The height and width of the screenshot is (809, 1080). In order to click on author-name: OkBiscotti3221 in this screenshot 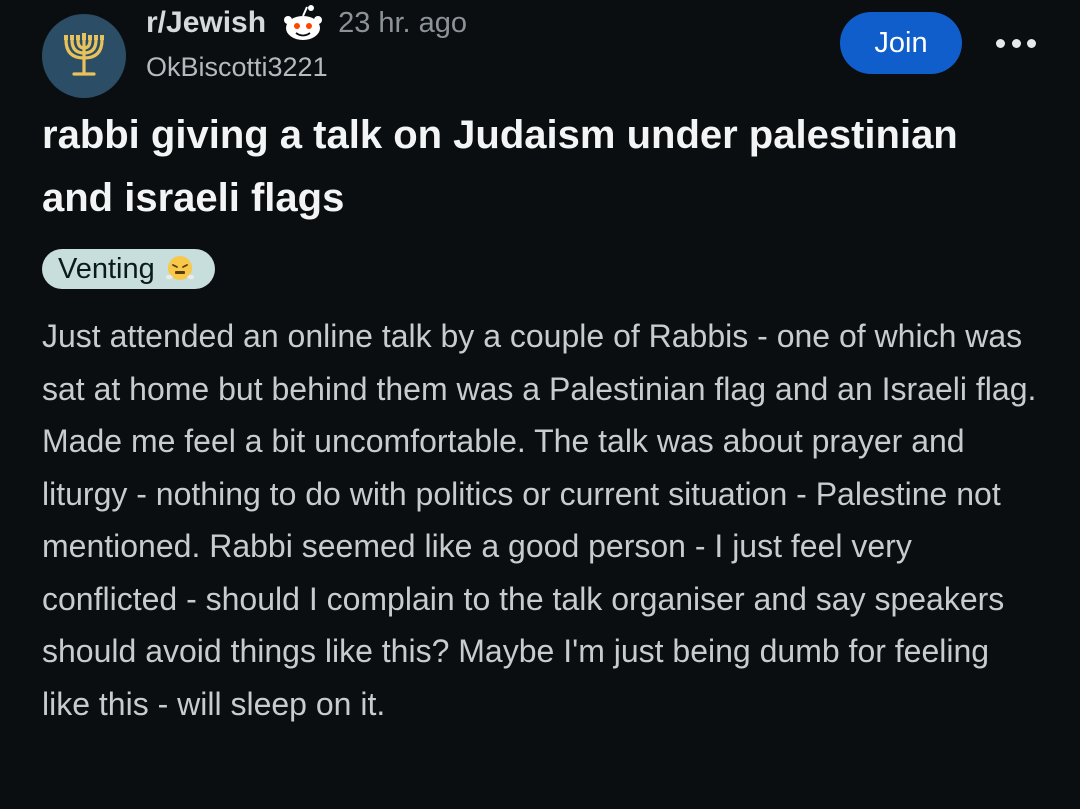, I will do `click(237, 67)`.